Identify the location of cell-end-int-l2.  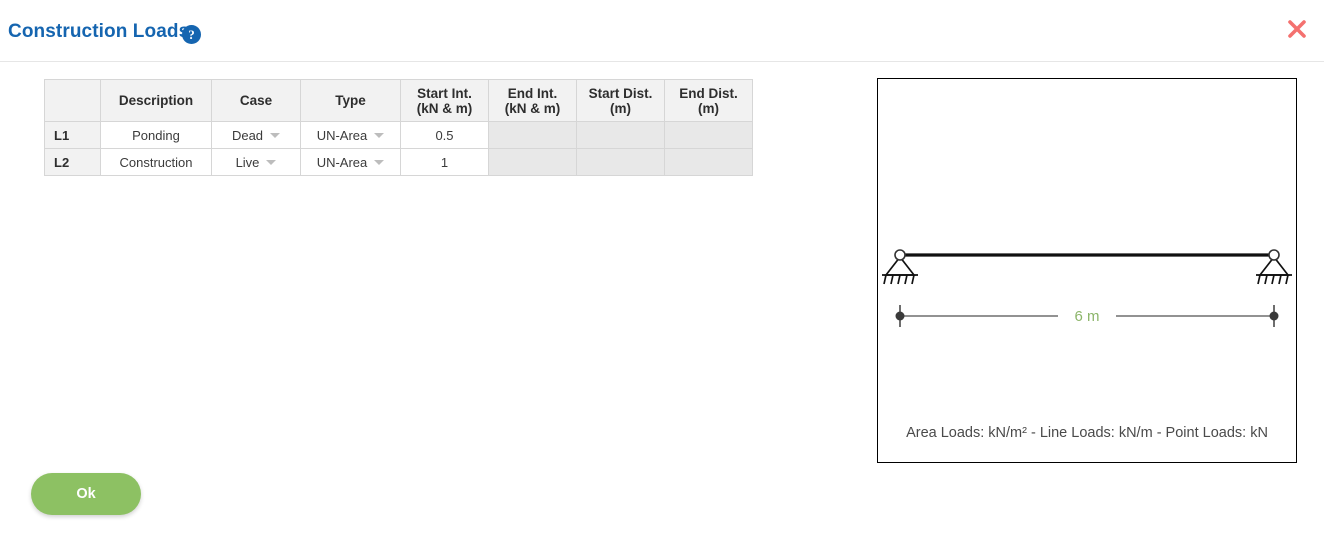
(532, 162).